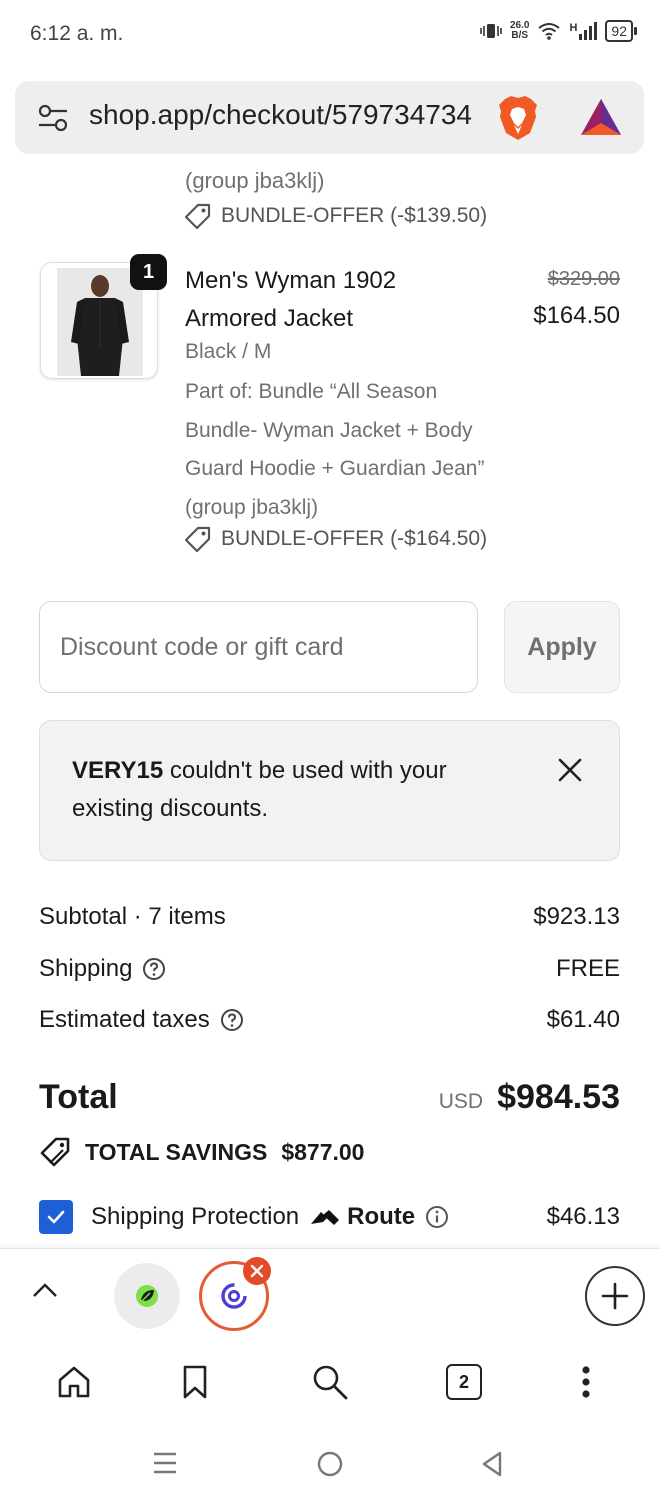  Describe the element at coordinates (228, 351) in the screenshot. I see `product-variant: Black / M` at that location.